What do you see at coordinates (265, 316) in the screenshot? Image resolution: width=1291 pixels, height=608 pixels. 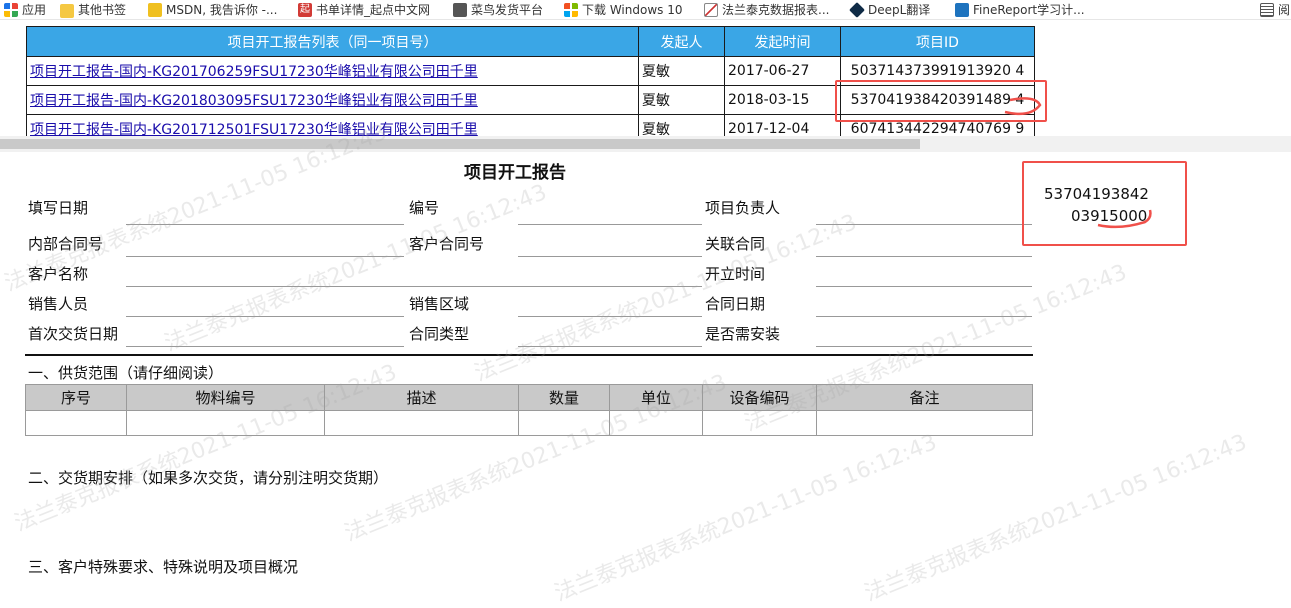 I see `field-sales-person` at bounding box center [265, 316].